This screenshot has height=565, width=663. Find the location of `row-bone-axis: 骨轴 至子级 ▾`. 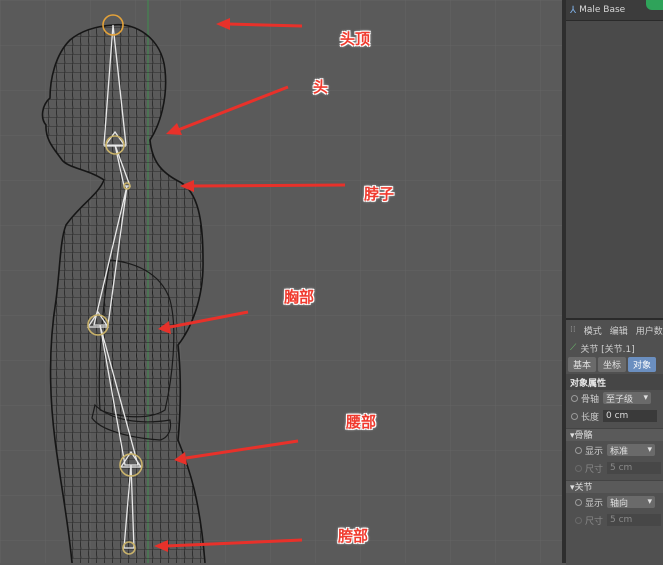

row-bone-axis: 骨轴 至子级 ▾ is located at coordinates (614, 398).